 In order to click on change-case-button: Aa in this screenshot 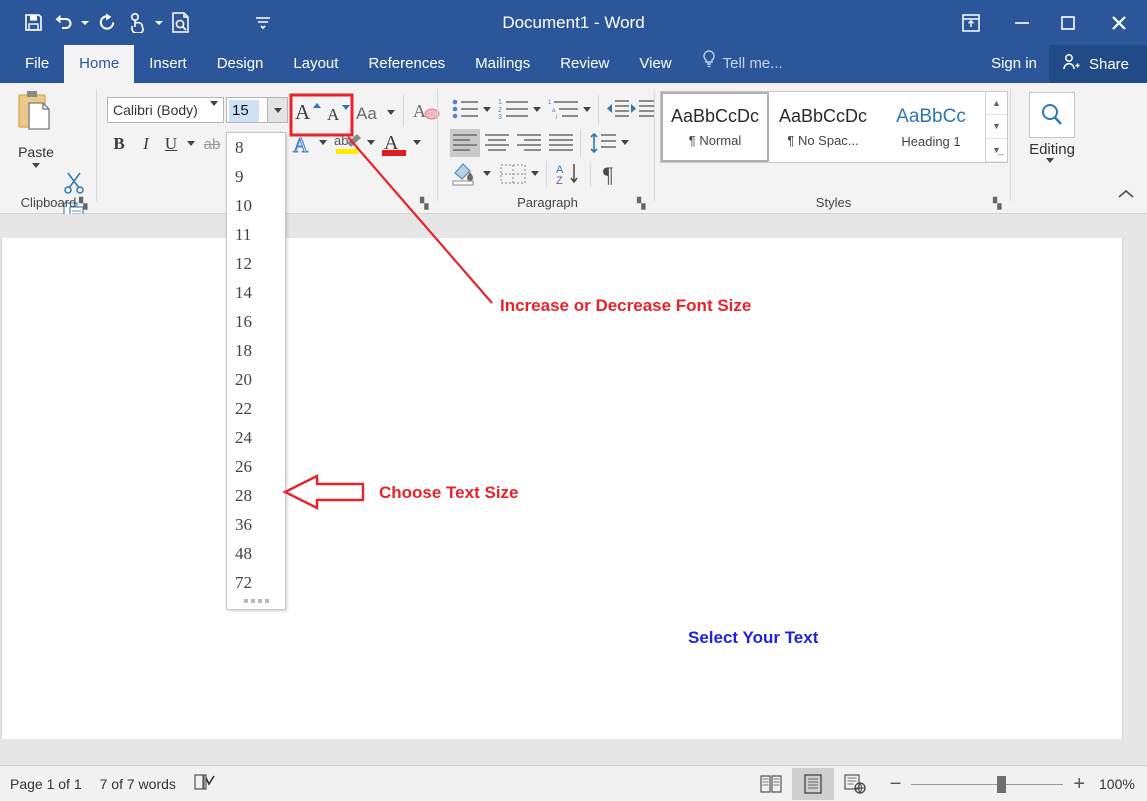, I will do `click(371, 112)`.